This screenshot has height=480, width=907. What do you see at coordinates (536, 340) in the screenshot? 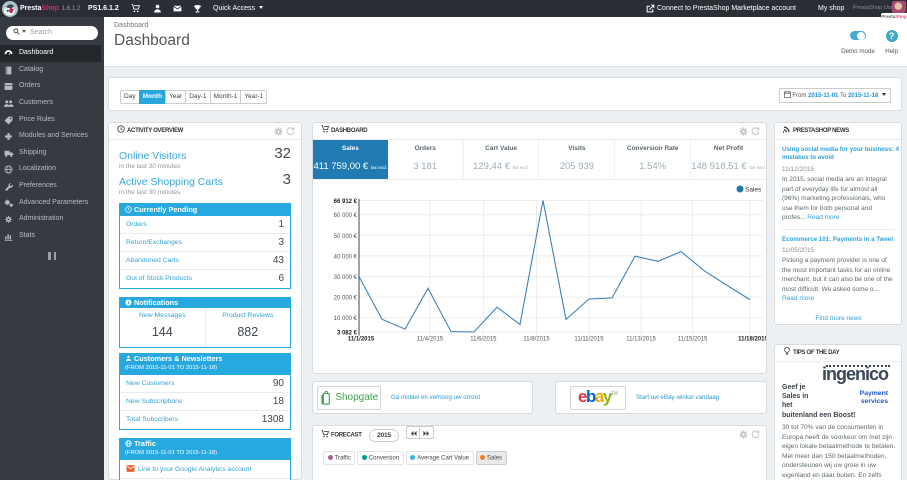
I see `svg-text: 11/8/2015` at bounding box center [536, 340].